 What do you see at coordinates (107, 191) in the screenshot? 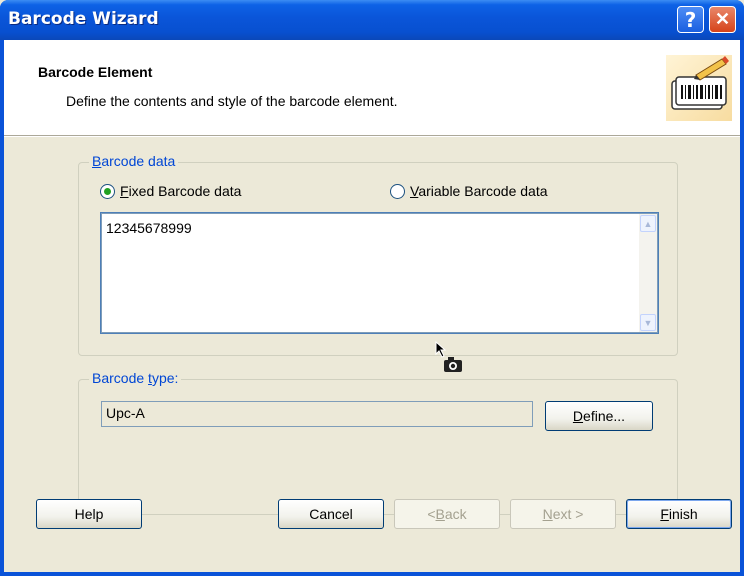
I see `radio-selected-icon` at bounding box center [107, 191].